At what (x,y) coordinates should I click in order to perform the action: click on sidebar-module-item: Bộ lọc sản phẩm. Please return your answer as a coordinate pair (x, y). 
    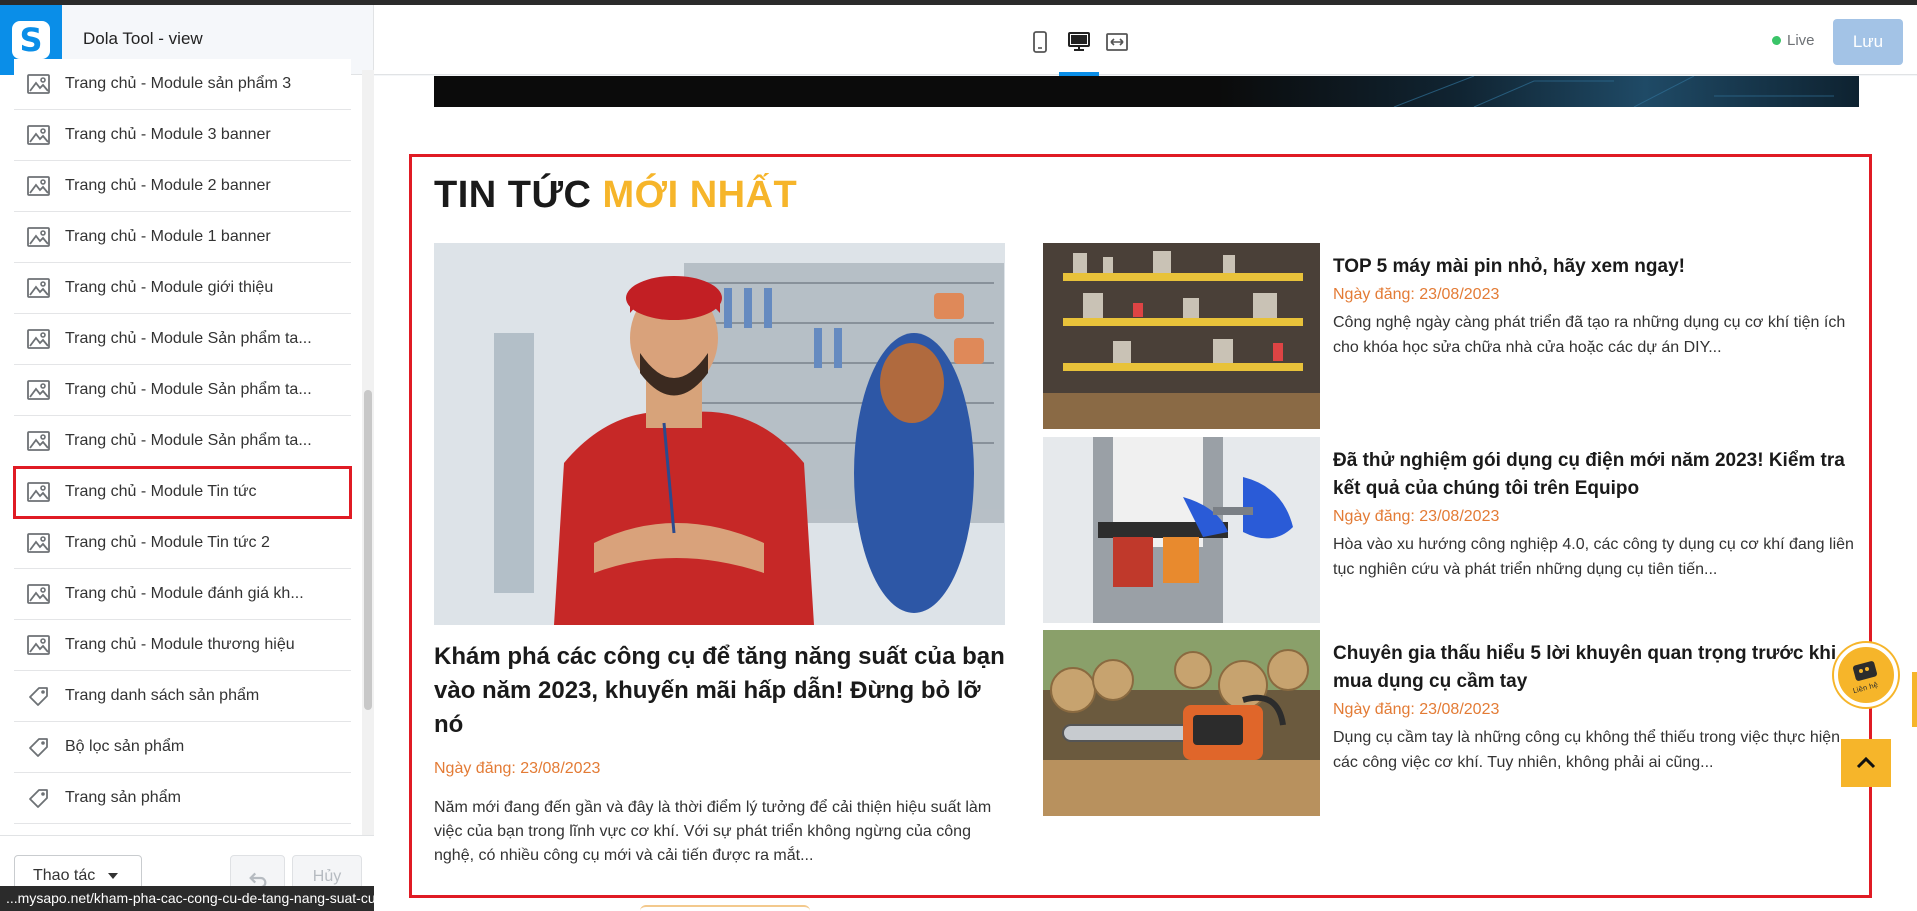
    Looking at the image, I should click on (182, 747).